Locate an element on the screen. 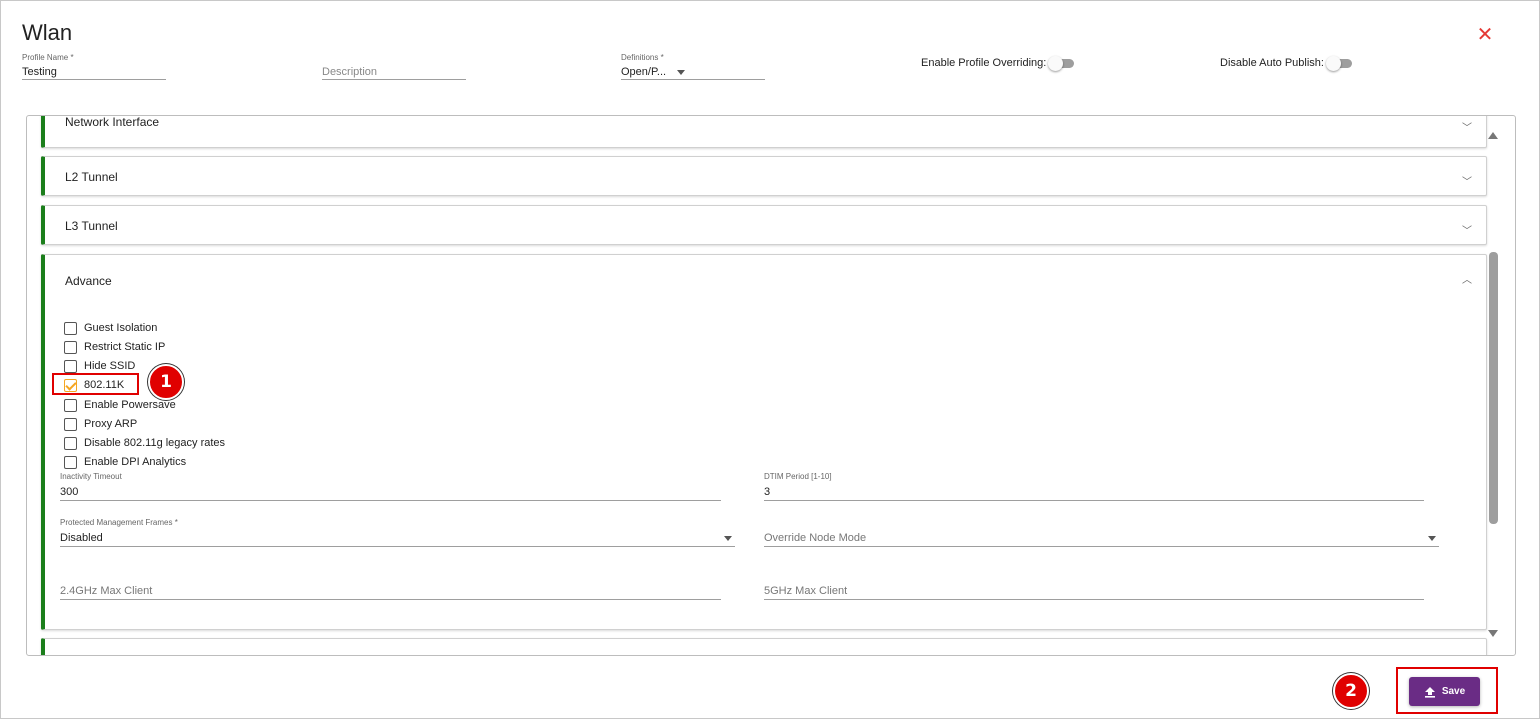 This screenshot has width=1540, height=719. max-client-24ghz-input: 2.4GHz Max Client is located at coordinates (390, 591).